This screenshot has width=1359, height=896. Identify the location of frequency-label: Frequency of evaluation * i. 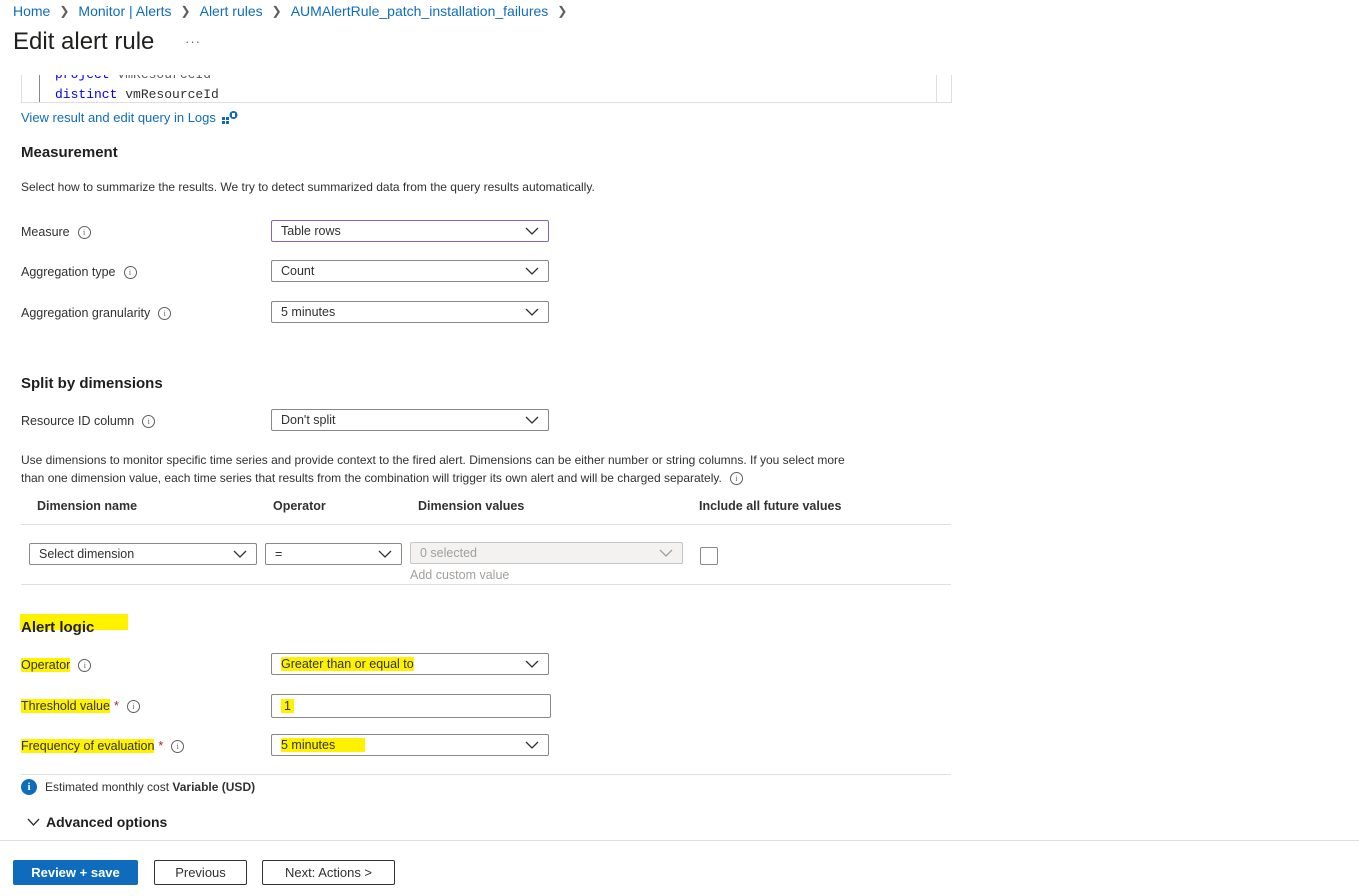
(103, 746).